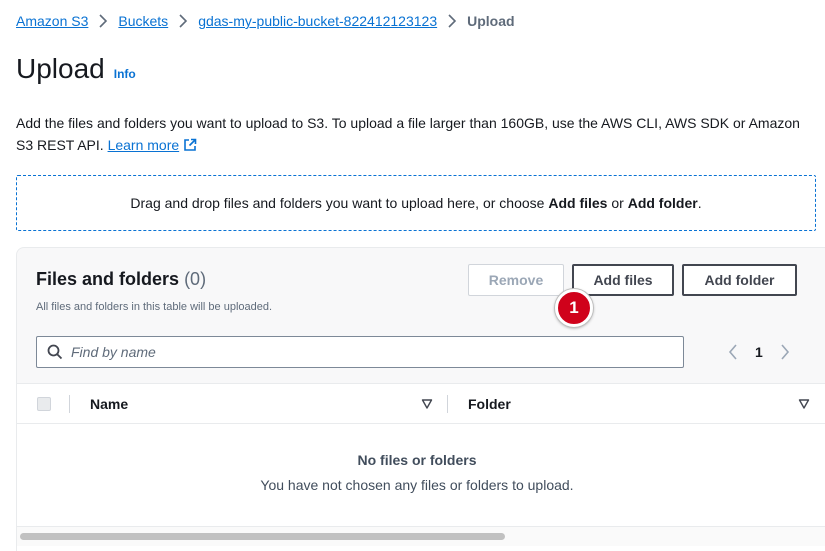 The width and height of the screenshot is (825, 551). I want to click on table-header: Name Folder, so click(421, 404).